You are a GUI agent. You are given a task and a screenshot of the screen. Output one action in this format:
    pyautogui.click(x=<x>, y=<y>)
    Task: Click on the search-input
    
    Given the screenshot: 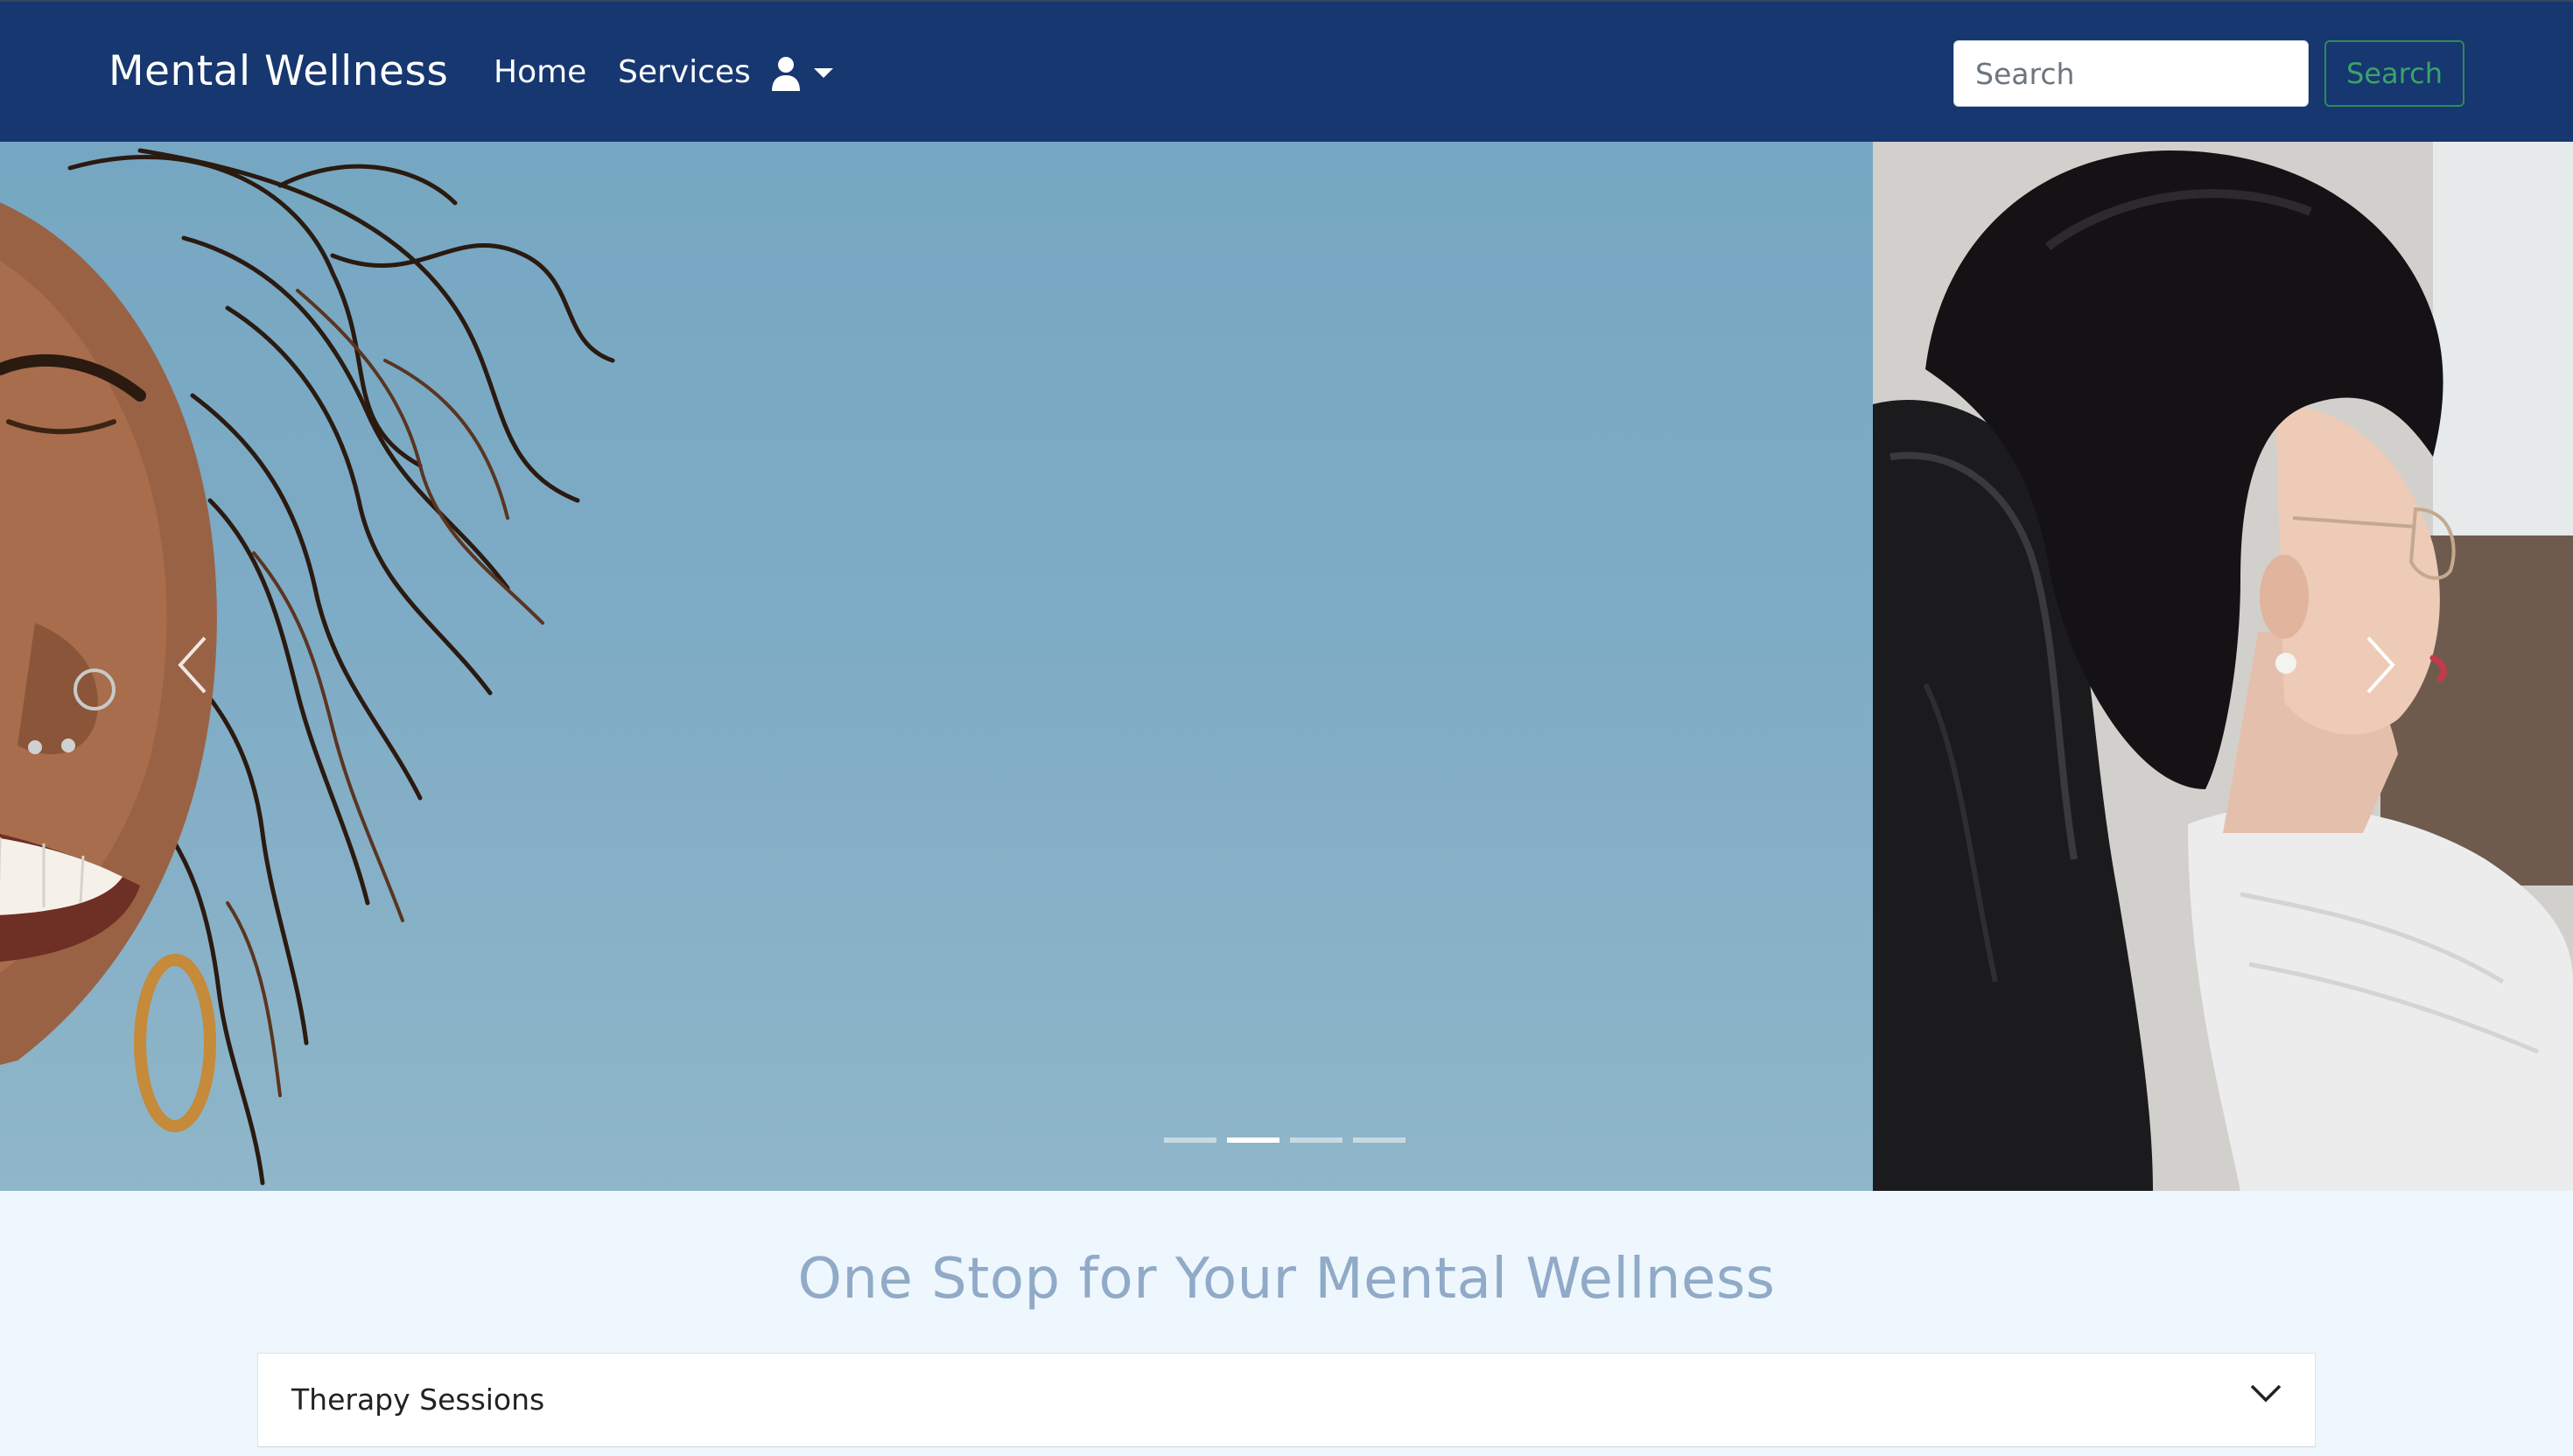 What is the action you would take?
    pyautogui.click(x=2131, y=73)
    